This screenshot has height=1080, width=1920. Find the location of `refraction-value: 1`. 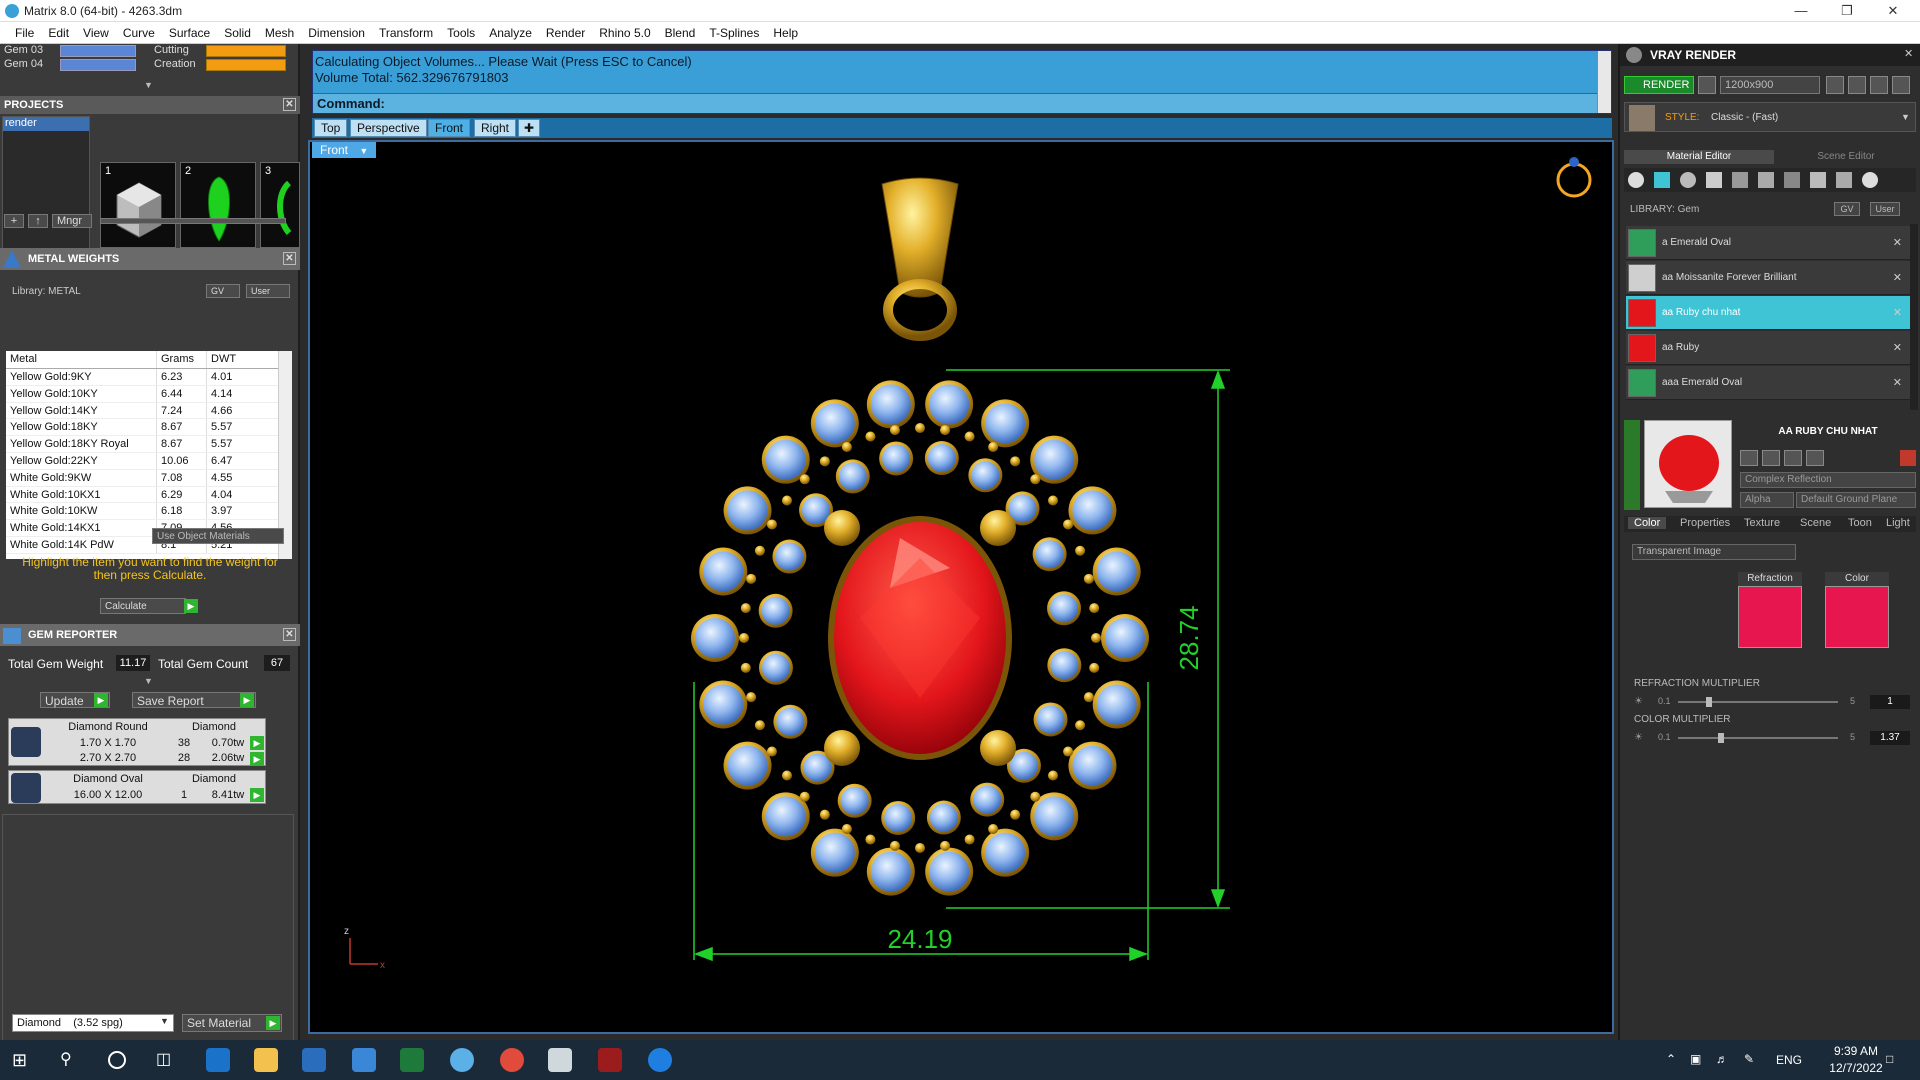

refraction-value: 1 is located at coordinates (1890, 702).